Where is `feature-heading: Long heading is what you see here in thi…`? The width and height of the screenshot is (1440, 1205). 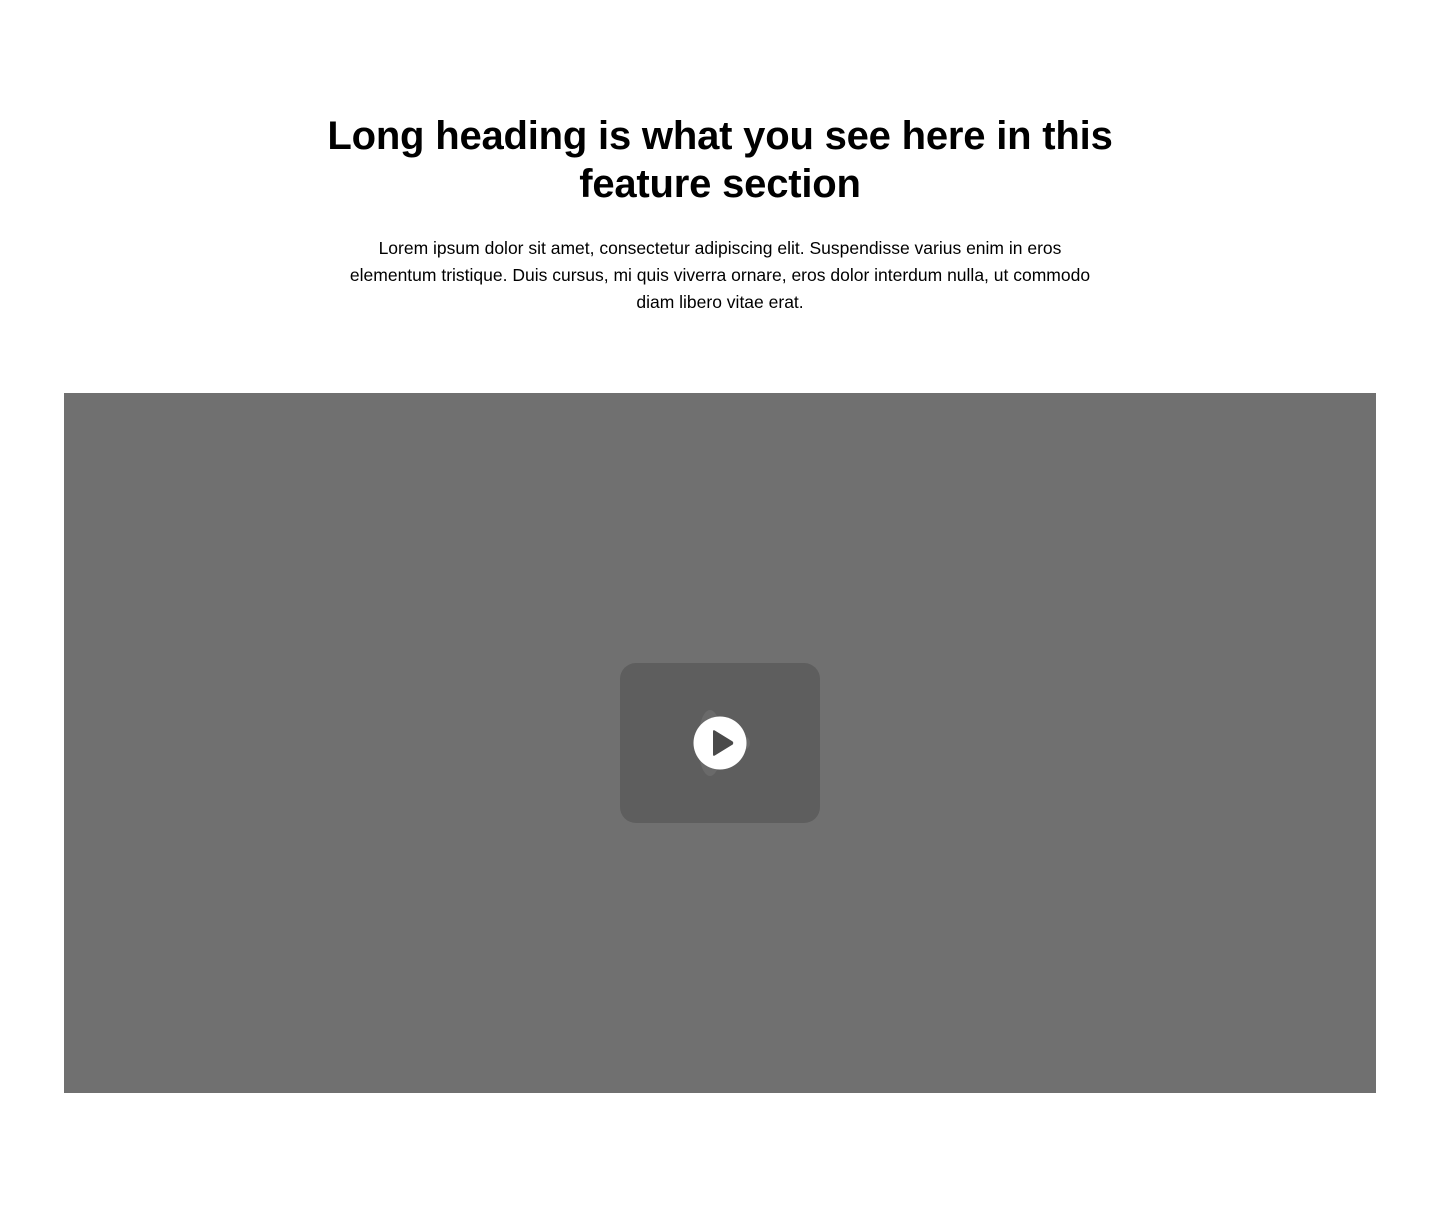 feature-heading: Long heading is what you see here in thi… is located at coordinates (720, 160).